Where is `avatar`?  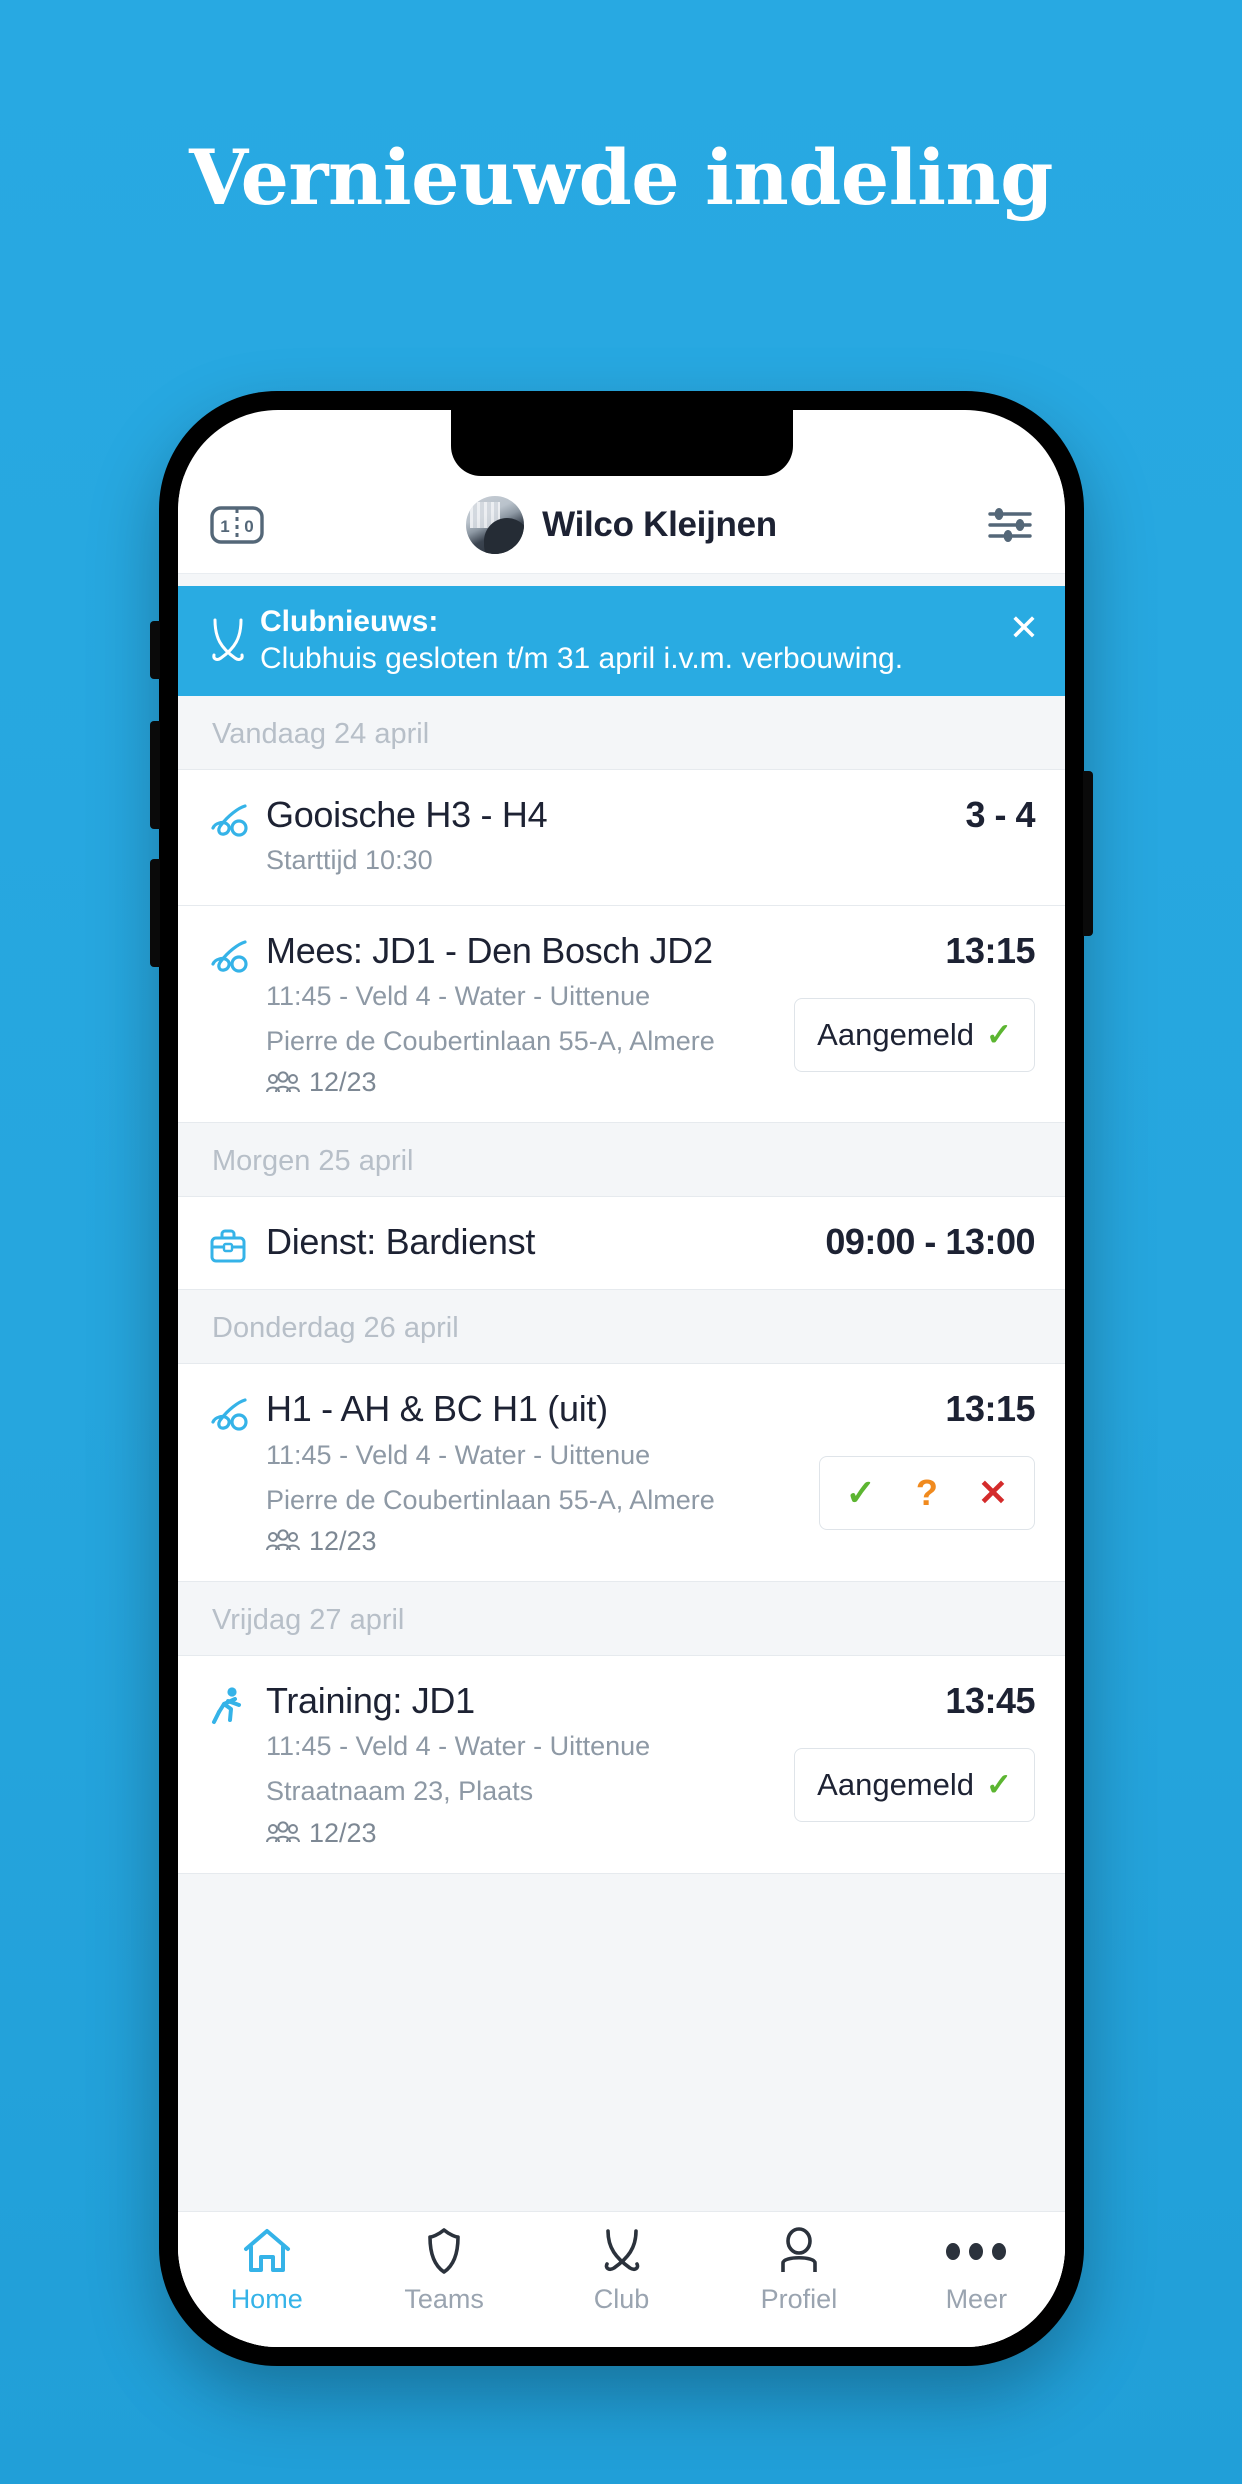
avatar is located at coordinates (495, 524).